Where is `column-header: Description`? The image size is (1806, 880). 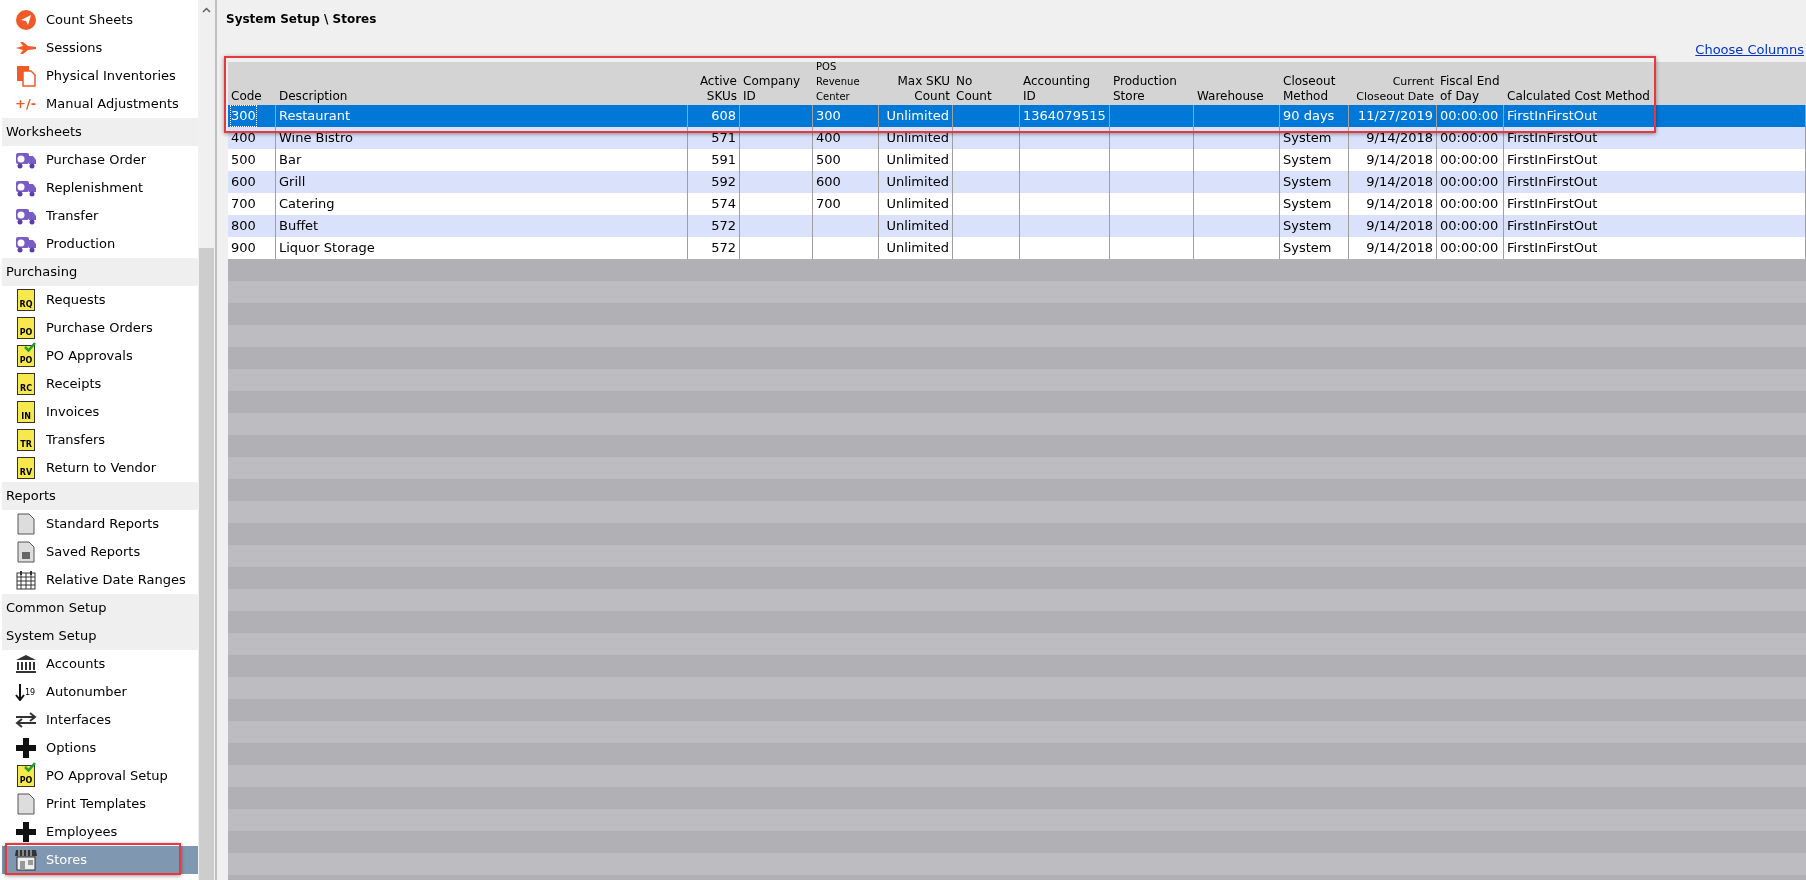
column-header: Description is located at coordinates (482, 83).